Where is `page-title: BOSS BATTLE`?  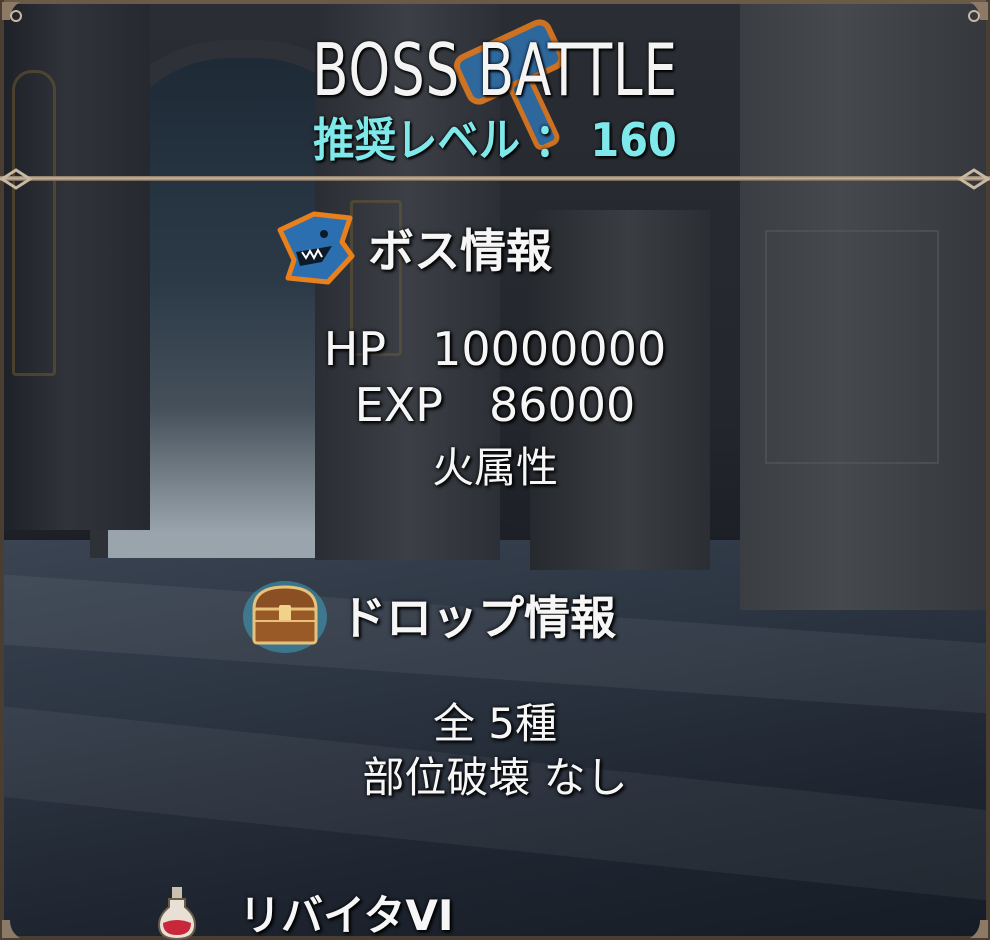
page-title: BOSS BATTLE is located at coordinates (495, 70).